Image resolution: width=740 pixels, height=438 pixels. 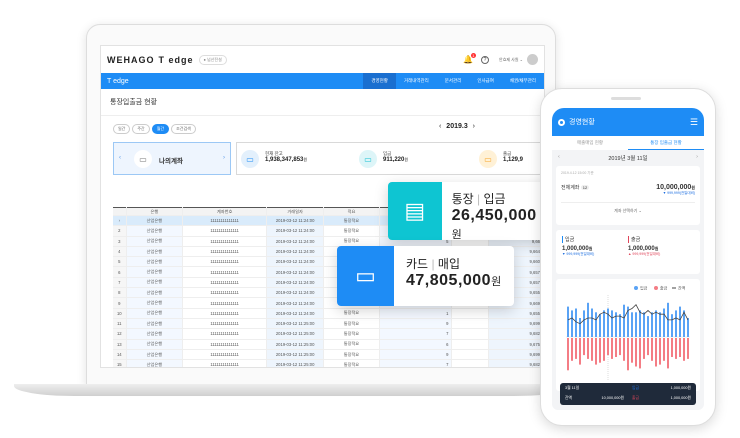 What do you see at coordinates (183, 129) in the screenshot?
I see `period-search: 조건검색` at bounding box center [183, 129].